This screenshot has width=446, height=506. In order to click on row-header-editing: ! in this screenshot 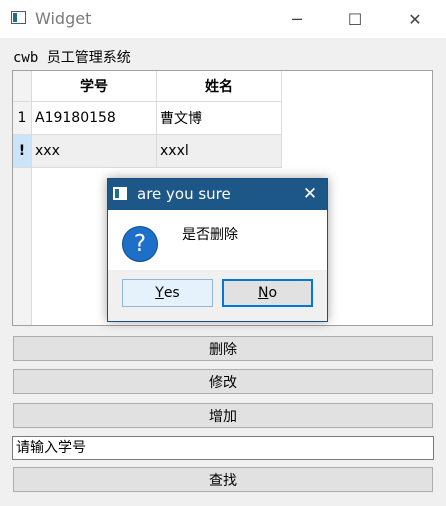, I will do `click(22, 151)`.